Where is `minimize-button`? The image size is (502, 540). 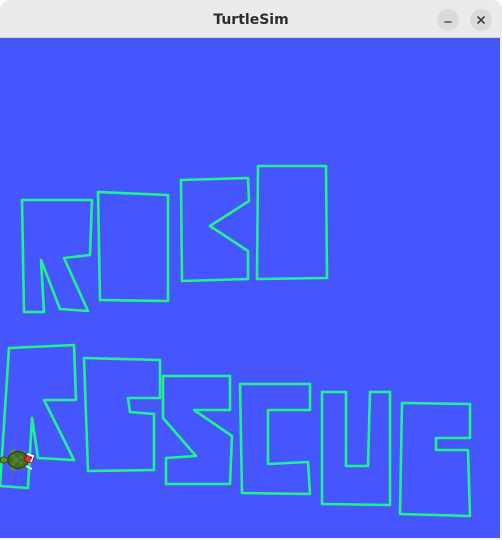
minimize-button is located at coordinates (448, 20).